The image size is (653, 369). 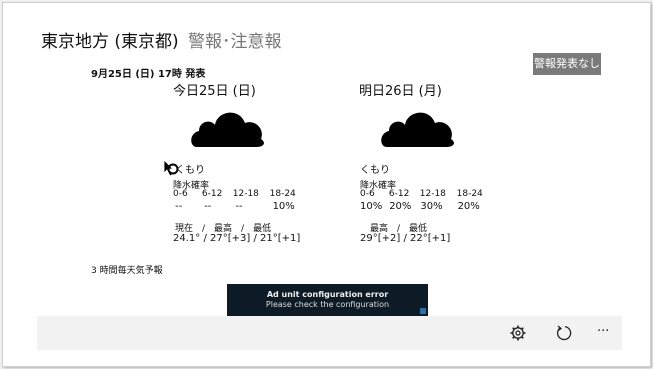 I want to click on tomorrow-periods: 0-6 6-12 12-18 18-24, so click(x=423, y=194).